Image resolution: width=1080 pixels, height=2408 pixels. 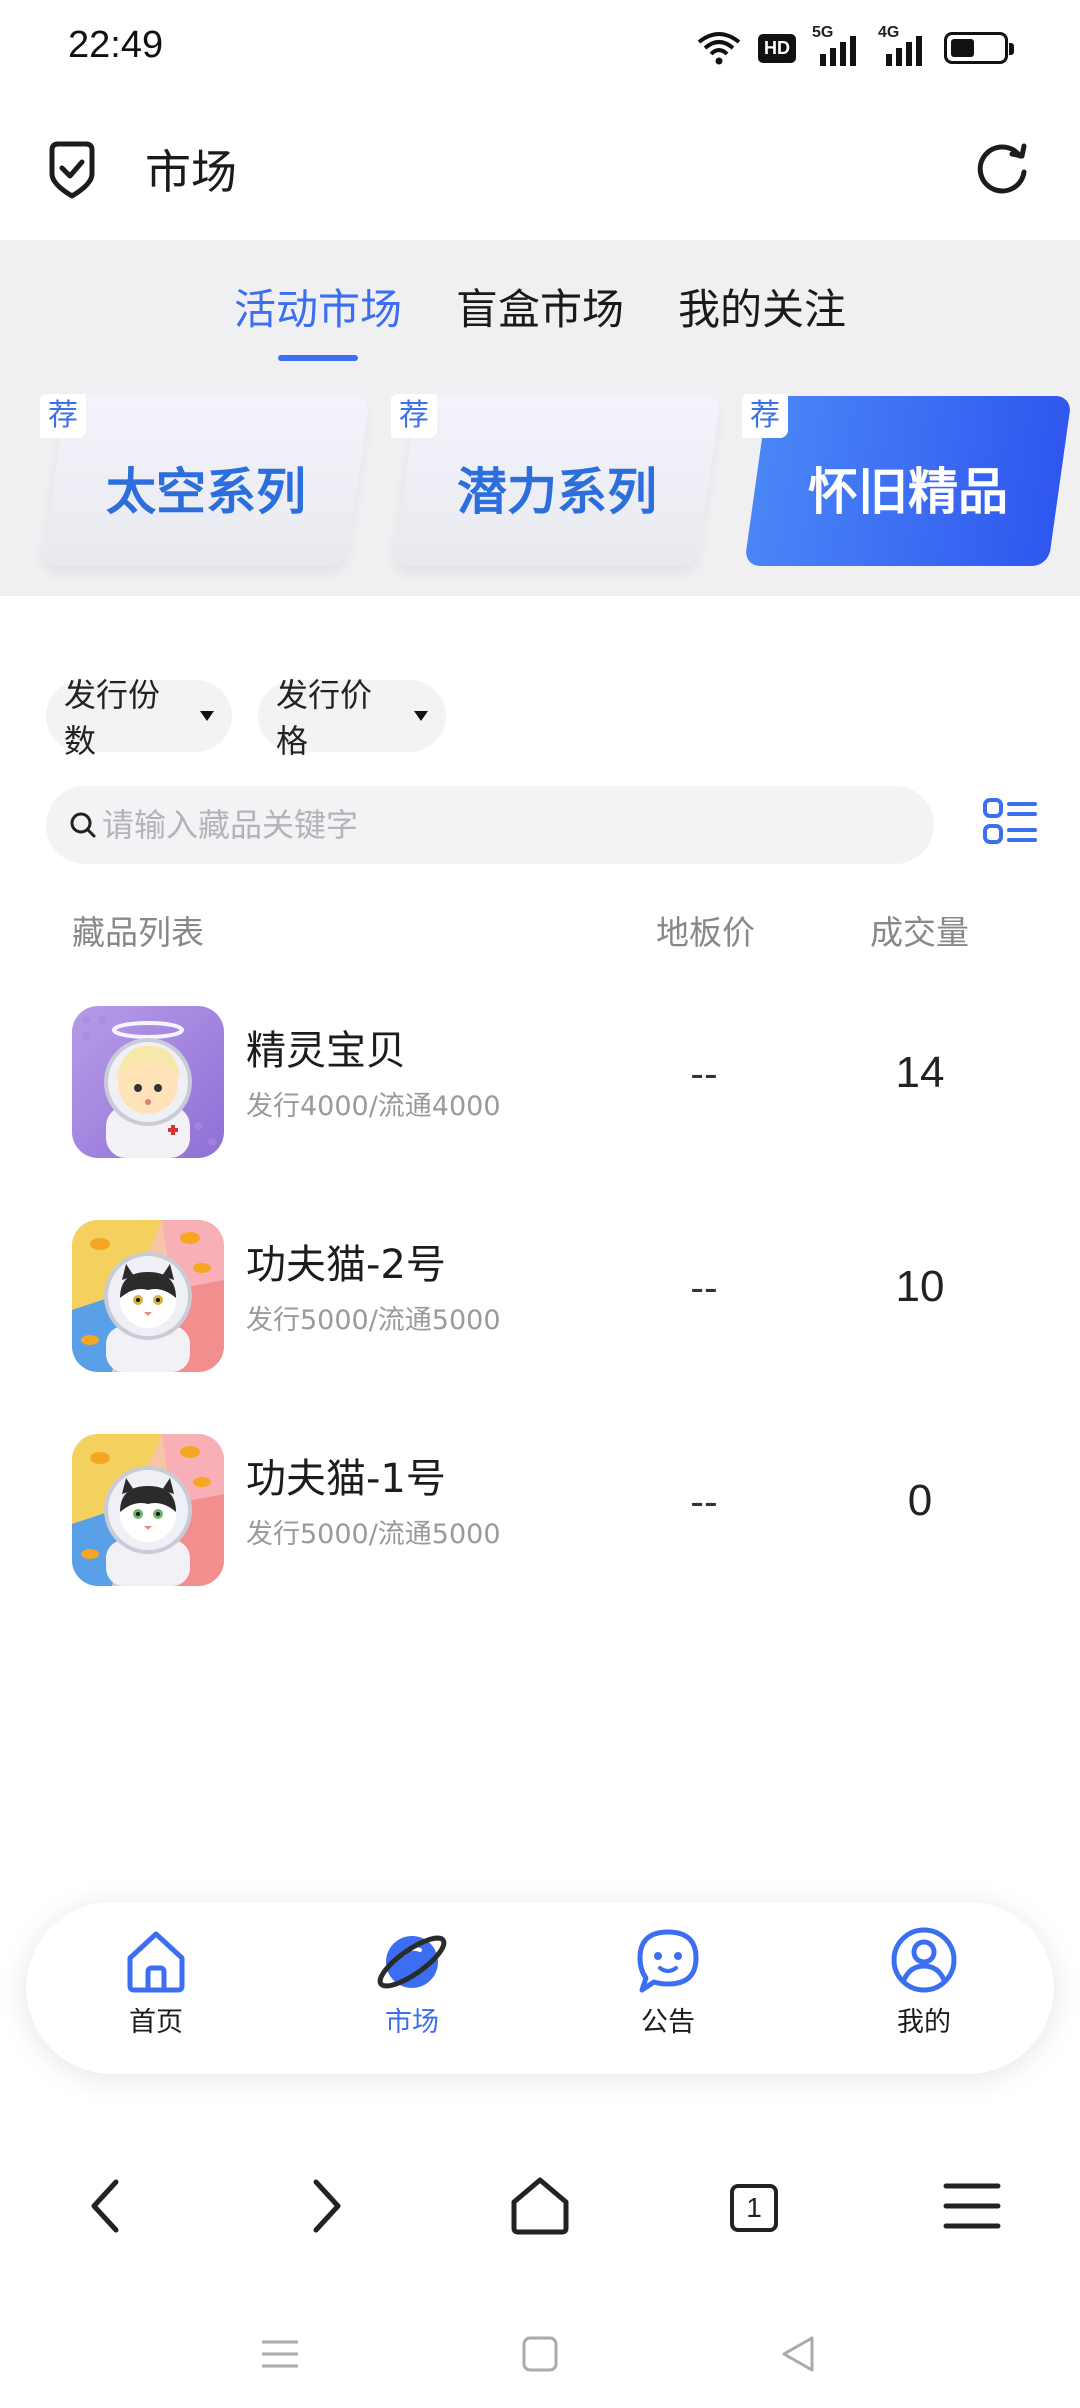 What do you see at coordinates (138, 932) in the screenshot?
I see `column-header-name: 藏品列表` at bounding box center [138, 932].